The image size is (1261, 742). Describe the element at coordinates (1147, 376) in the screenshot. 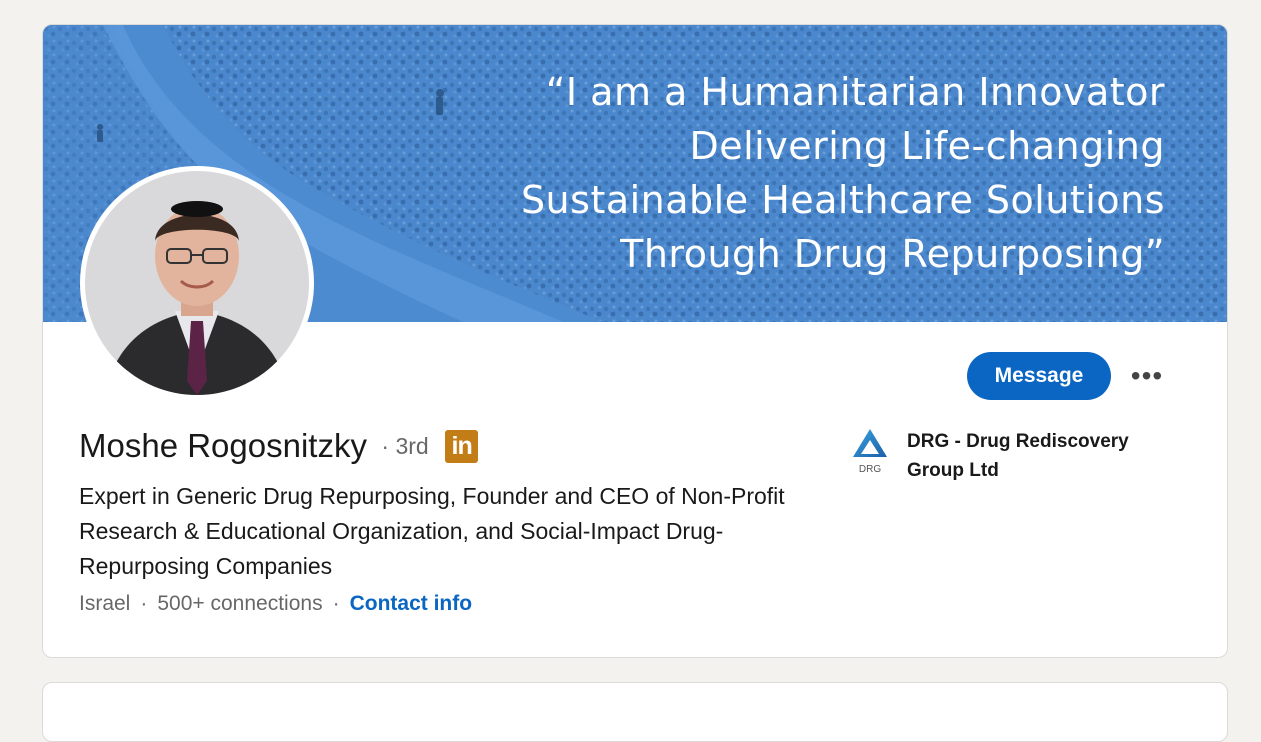

I see `more-options-button: •••` at that location.